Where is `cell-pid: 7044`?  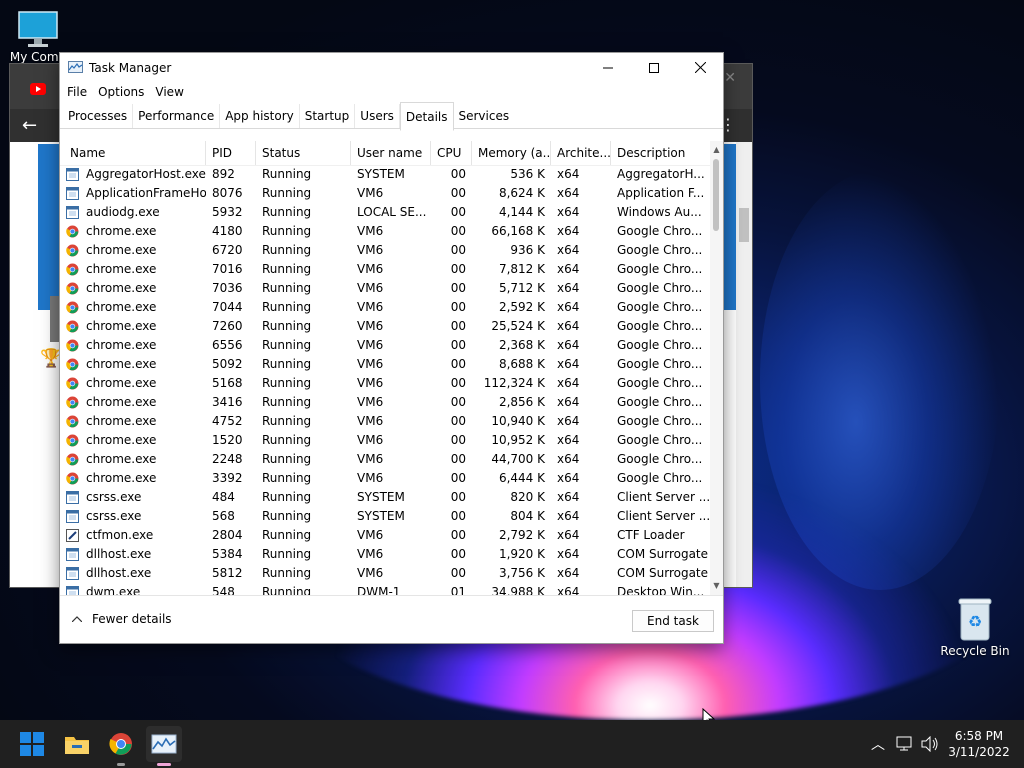 cell-pid: 7044 is located at coordinates (227, 307).